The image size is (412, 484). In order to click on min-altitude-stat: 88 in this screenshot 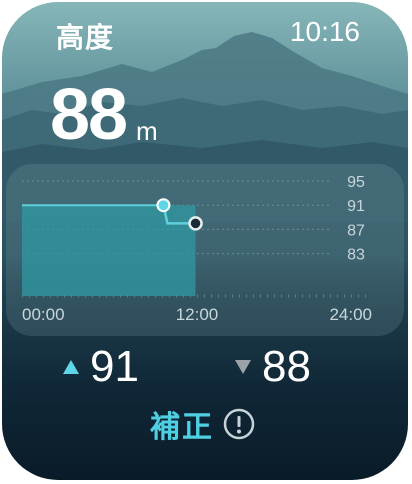, I will do `click(272, 367)`.